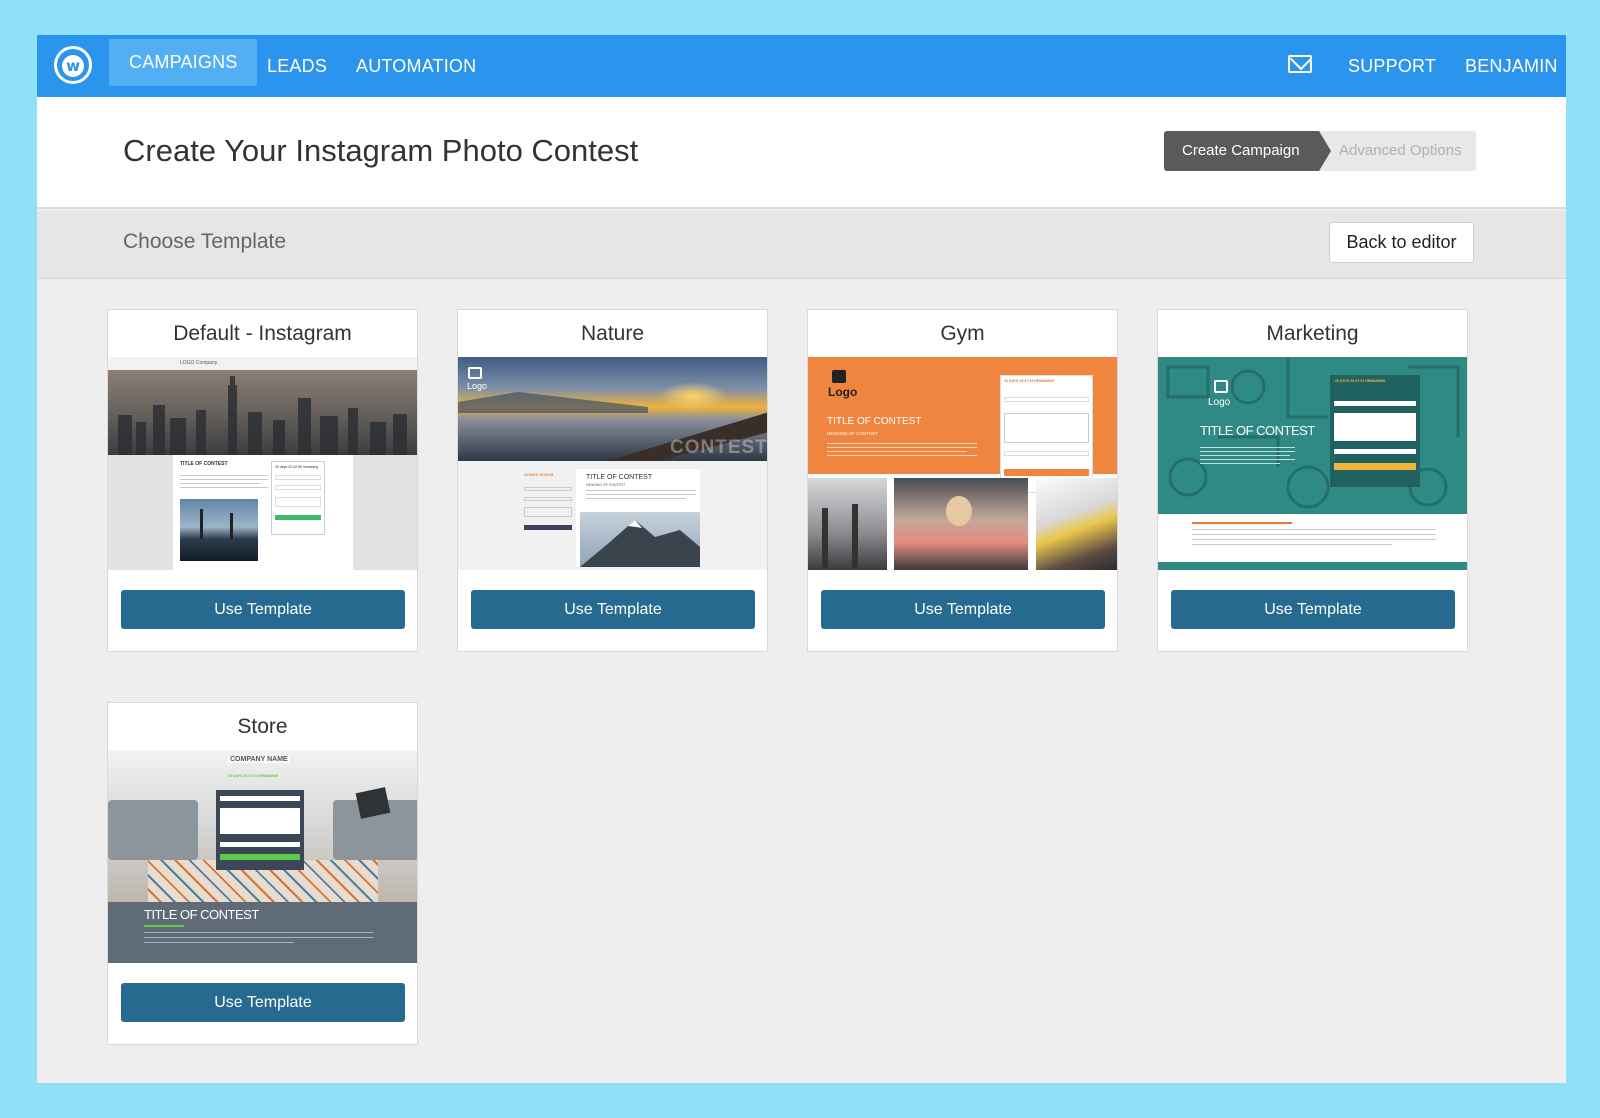 This screenshot has height=1118, width=1600. I want to click on template-name: Marketing, so click(1312, 333).